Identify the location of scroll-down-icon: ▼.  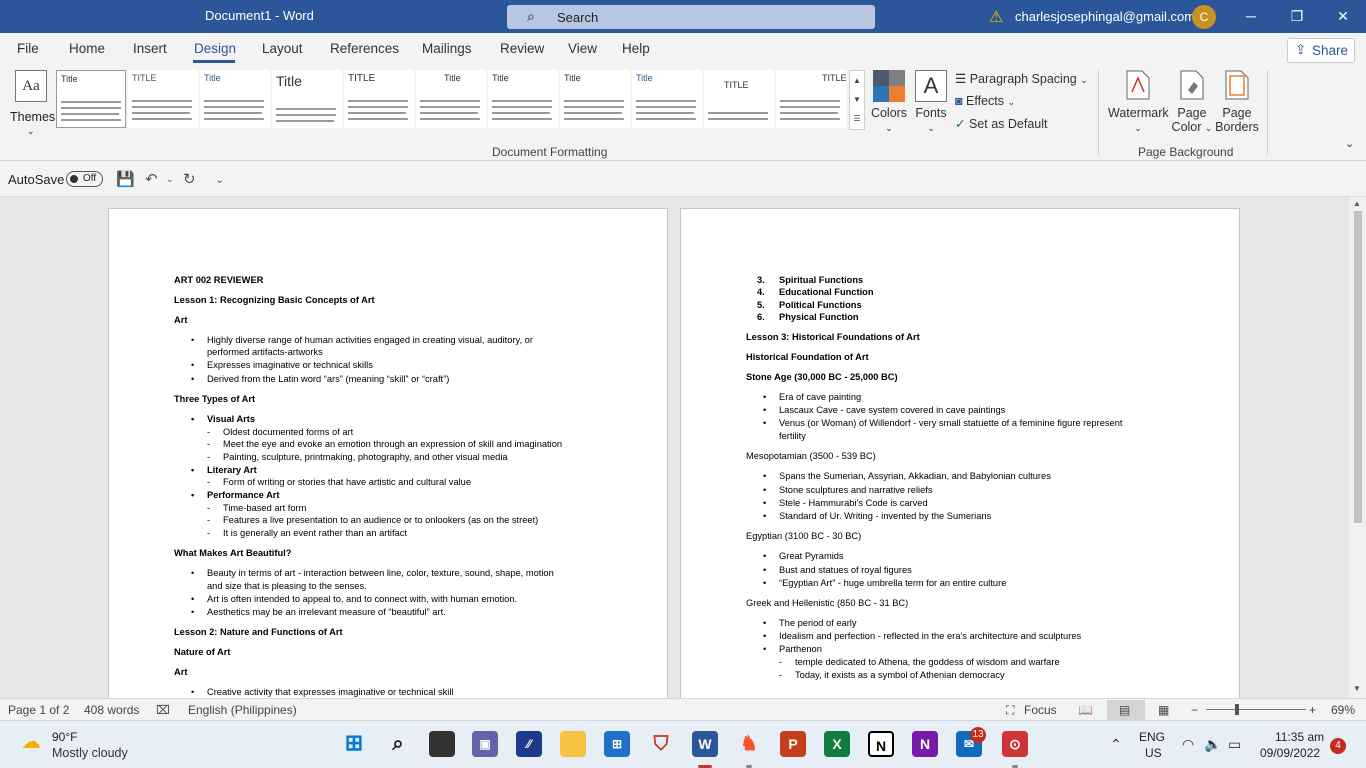
(1357, 688).